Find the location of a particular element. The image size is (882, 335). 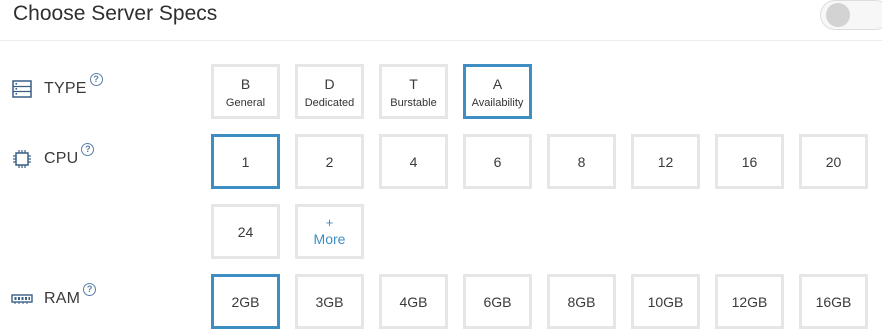

ram-option-value: 8GB is located at coordinates (581, 301).